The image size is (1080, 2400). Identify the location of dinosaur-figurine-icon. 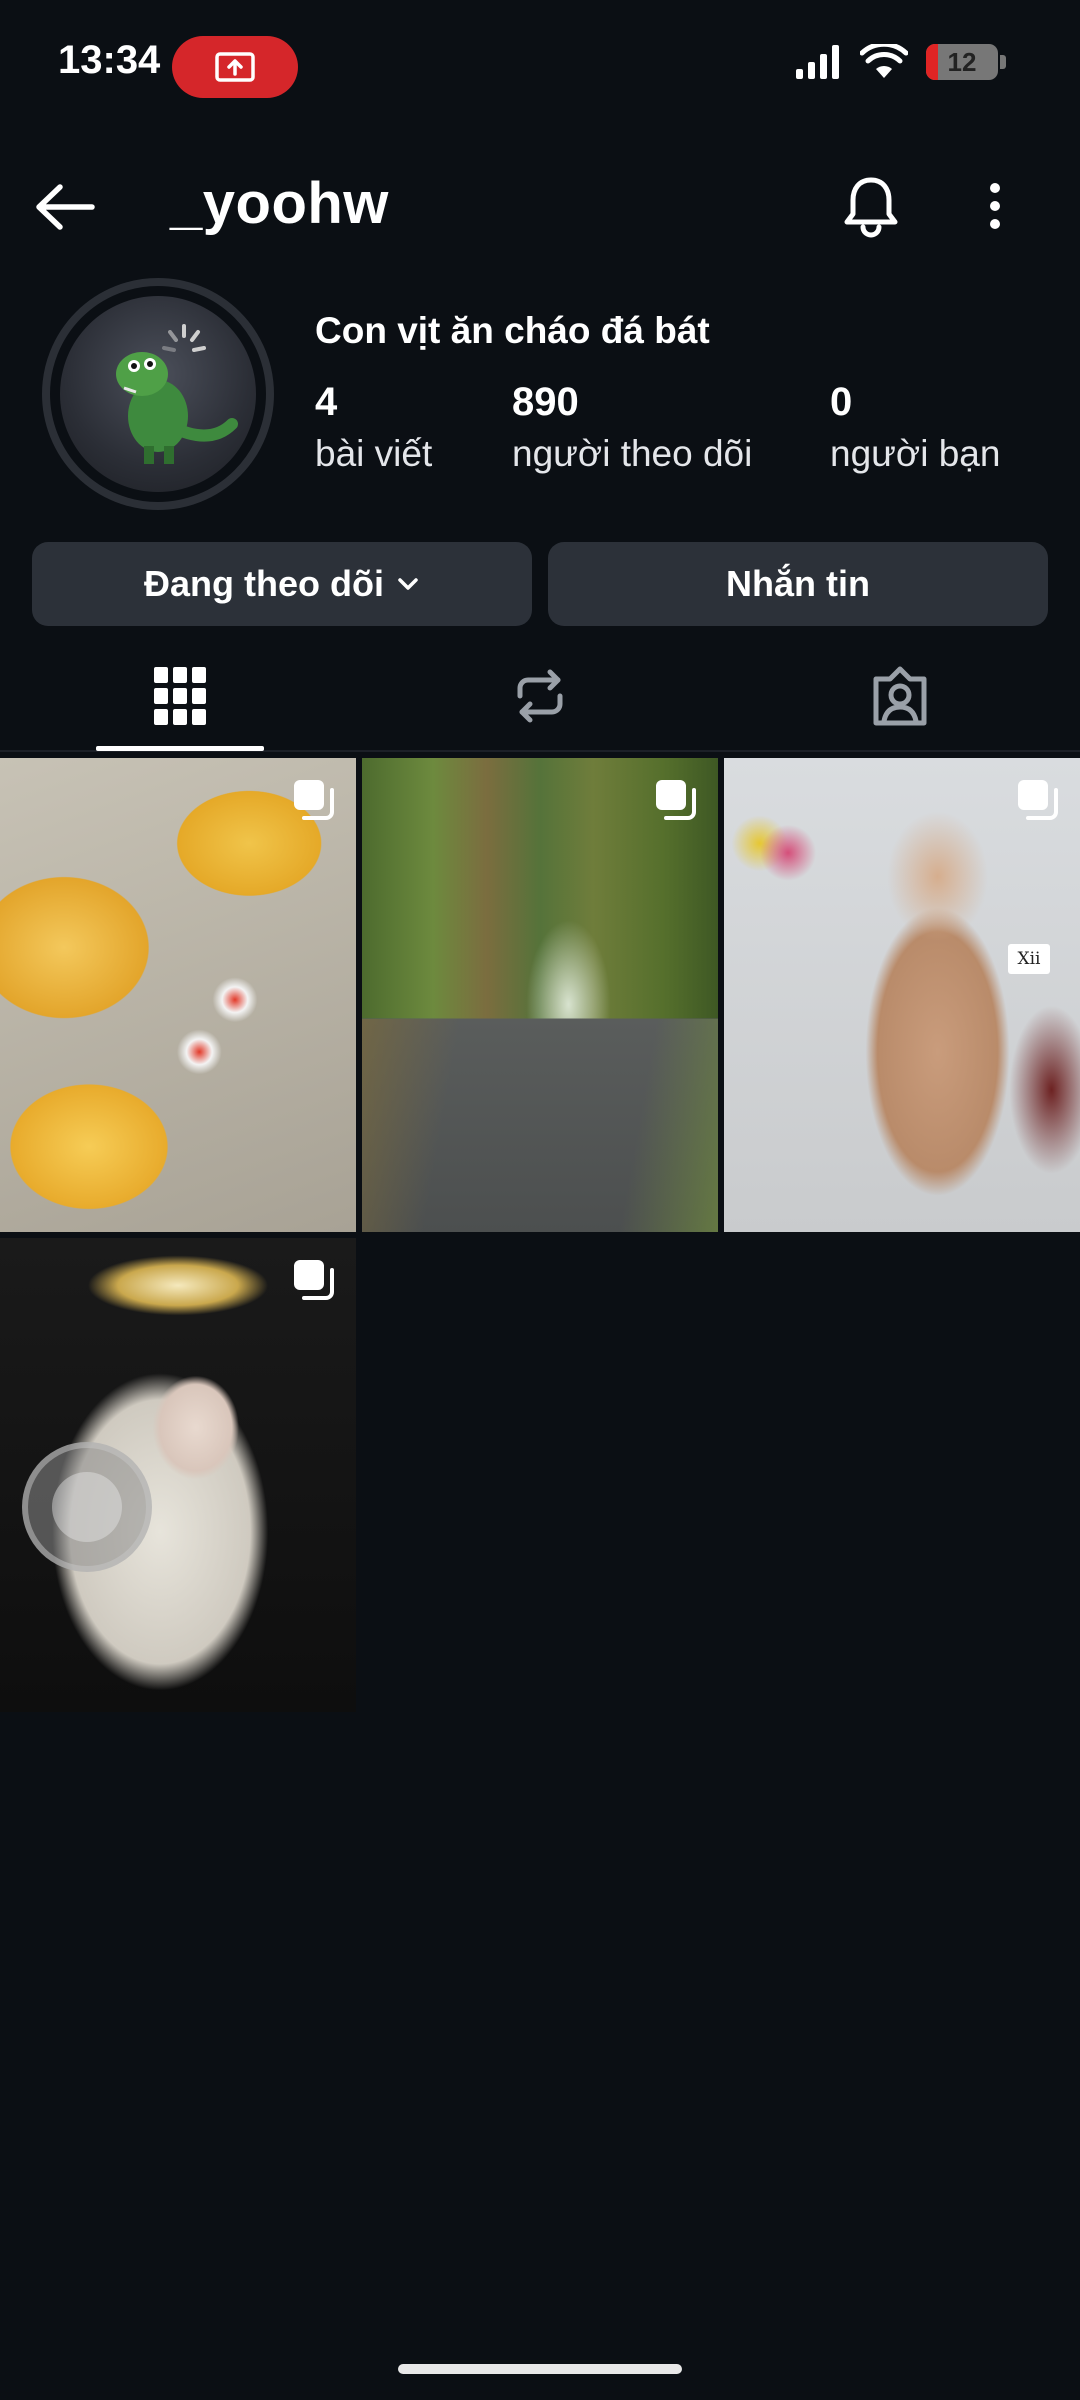
(177, 394).